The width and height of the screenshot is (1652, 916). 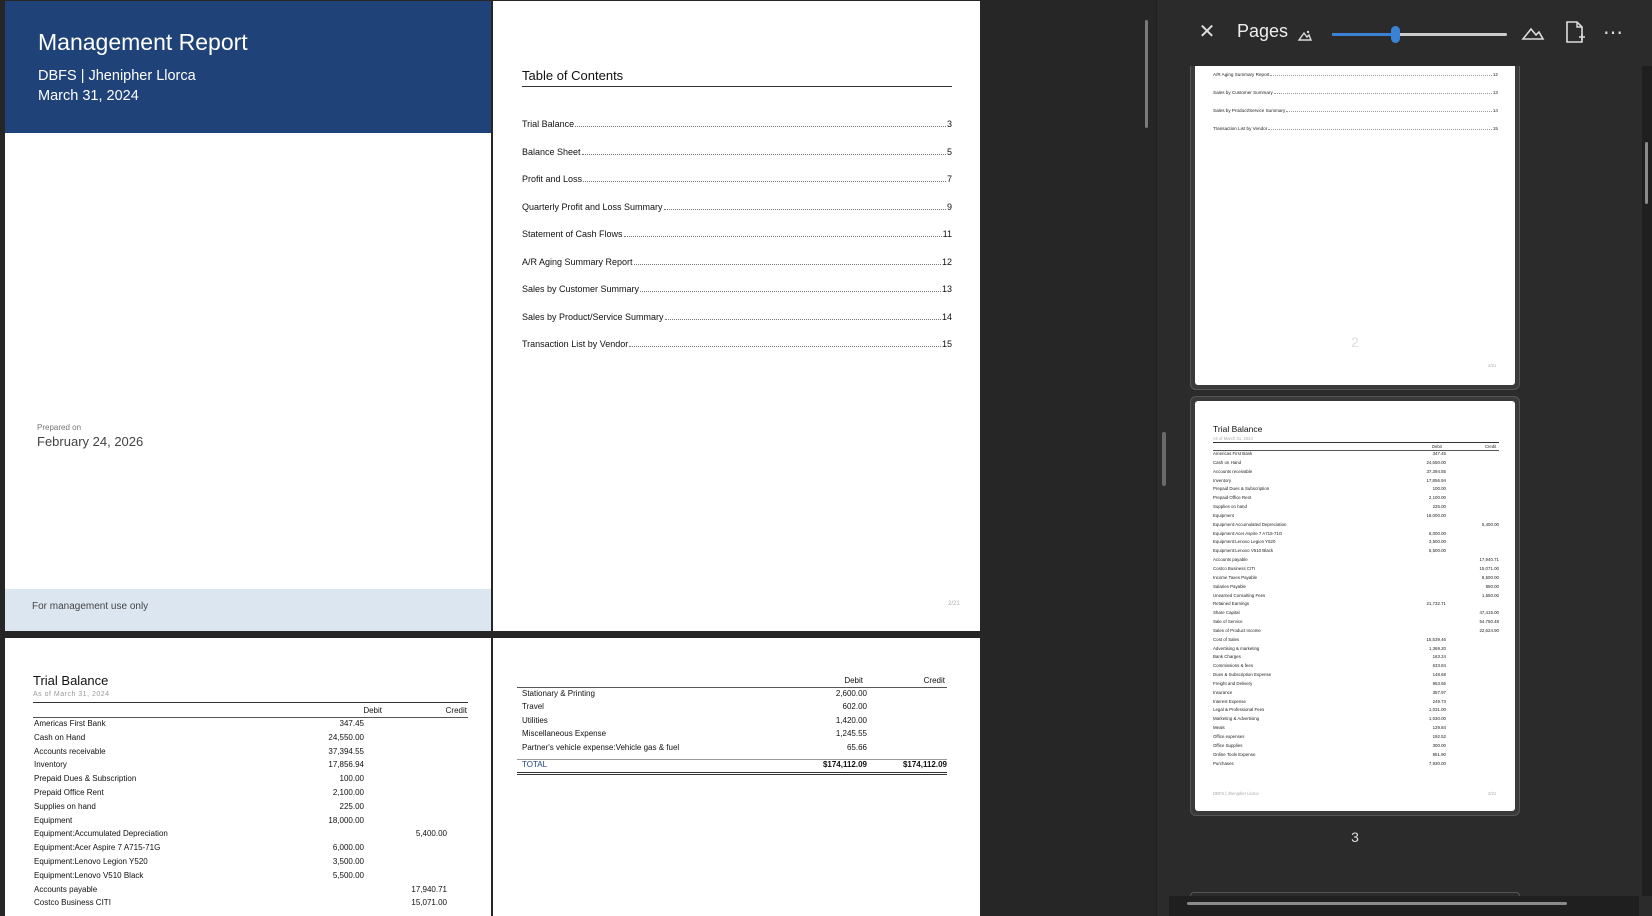 What do you see at coordinates (251, 754) in the screenshot?
I see `table-row: Accounts receivable 37,394.55` at bounding box center [251, 754].